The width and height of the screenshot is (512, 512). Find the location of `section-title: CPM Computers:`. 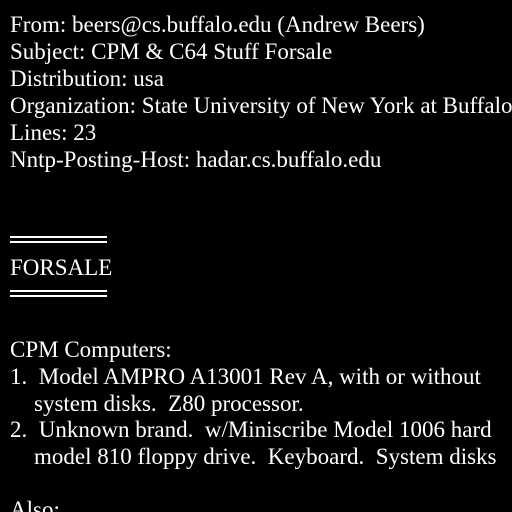

section-title: CPM Computers: is located at coordinates (91, 349).